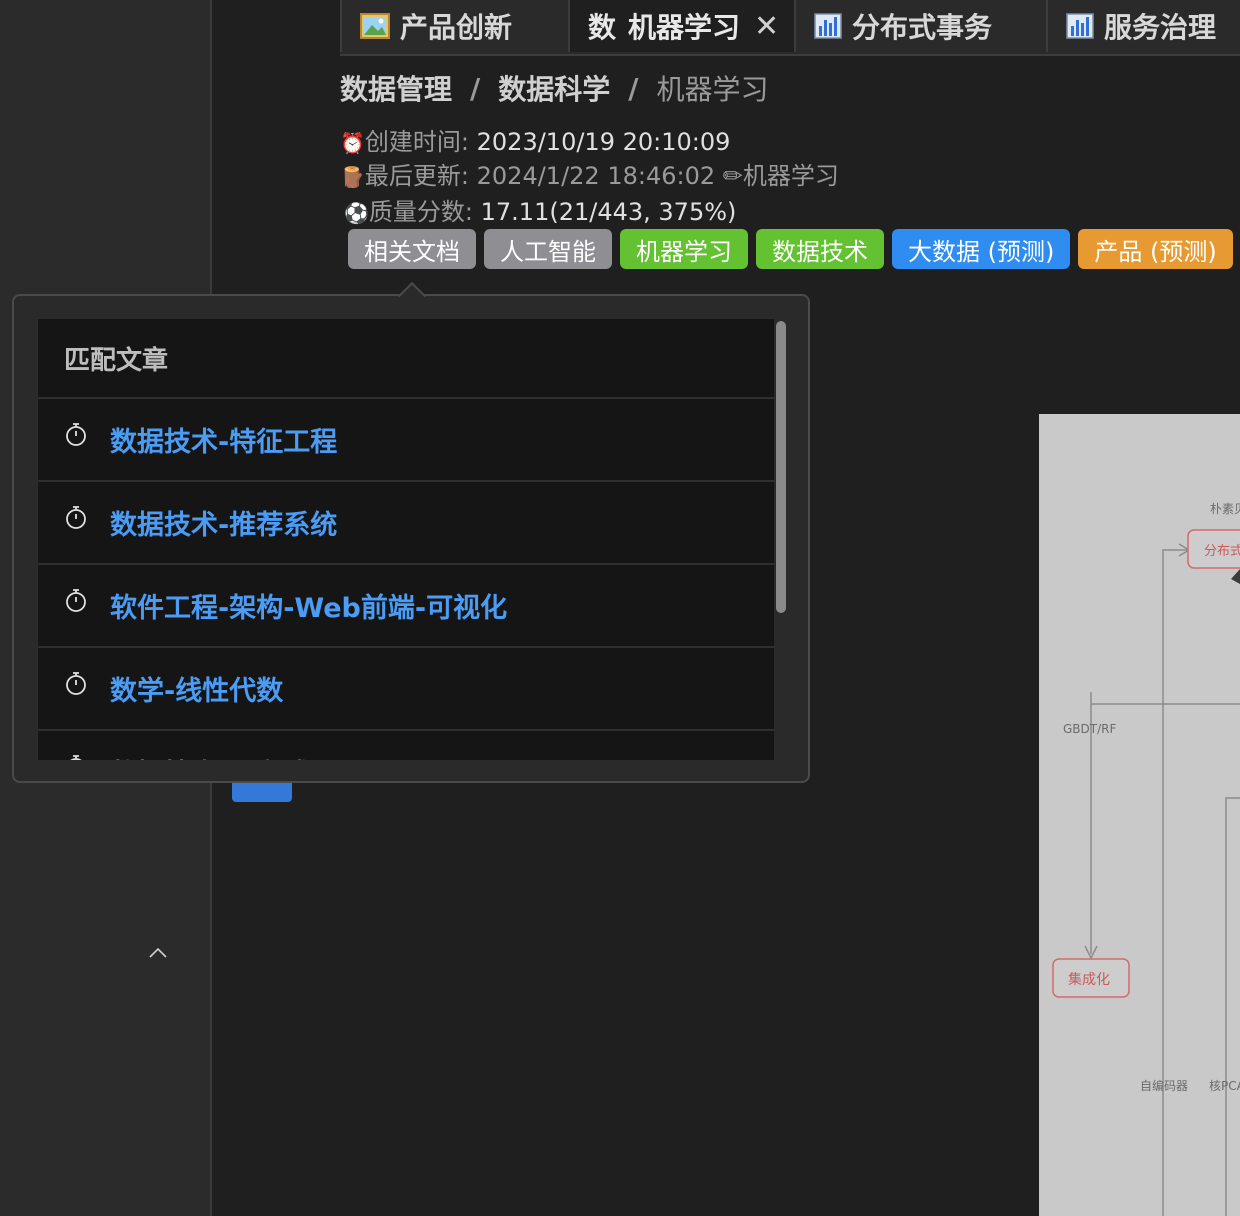  I want to click on updated-label: 最后更新:, so click(416, 176).